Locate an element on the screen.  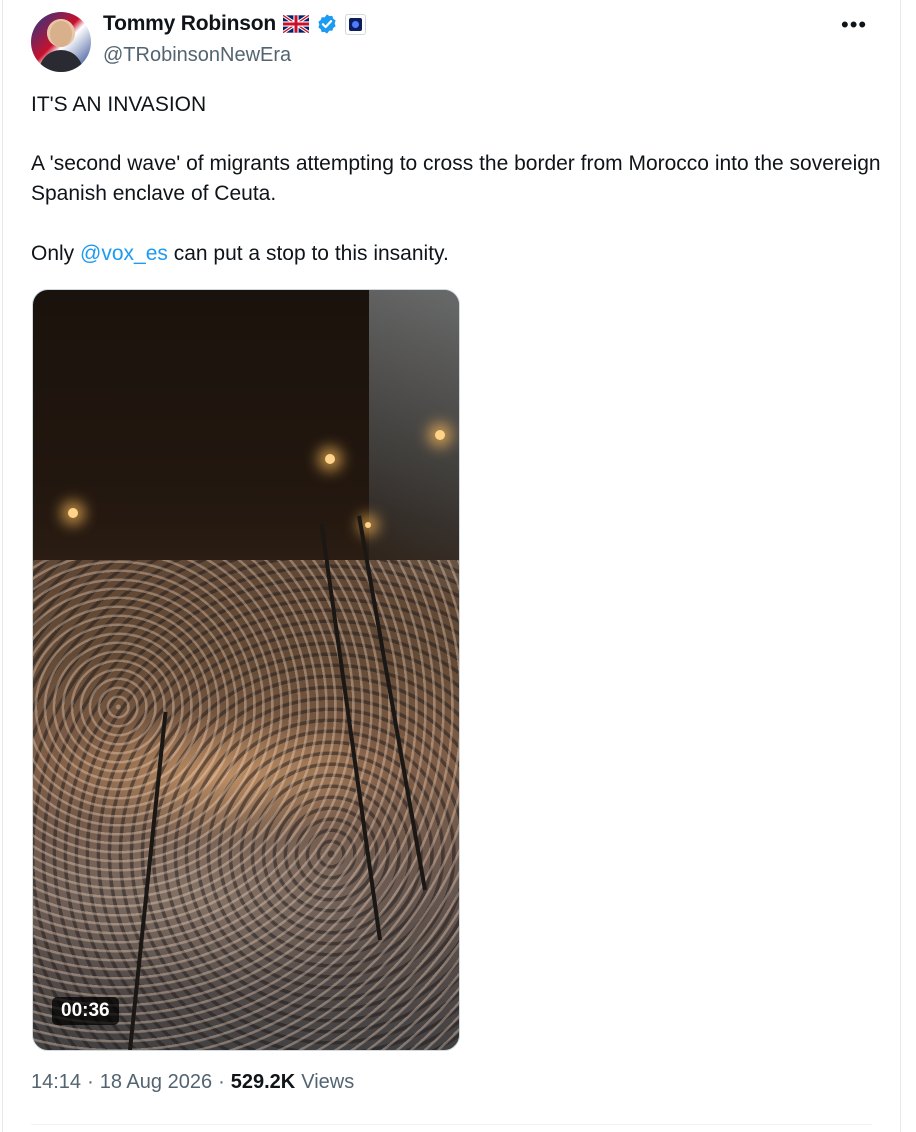
avatar-head is located at coordinates (61, 34).